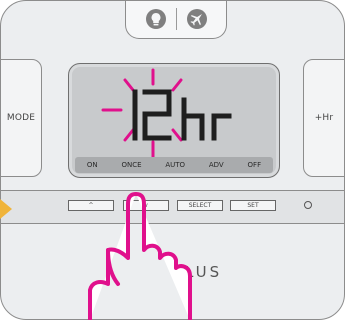 The height and width of the screenshot is (320, 345). I want to click on top-button-tab, so click(176, 20).